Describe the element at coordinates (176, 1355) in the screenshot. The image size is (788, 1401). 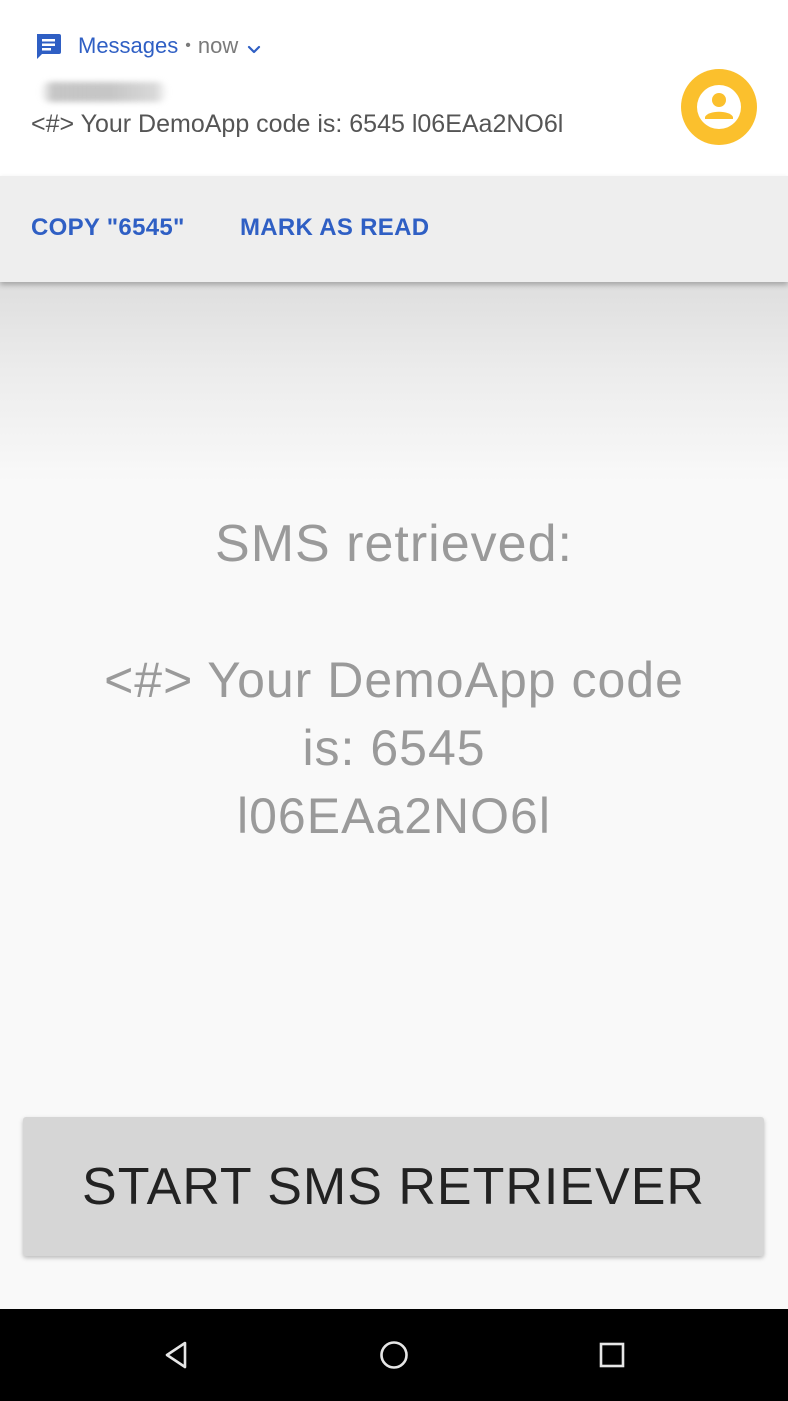
I see `back-triangle-icon` at that location.